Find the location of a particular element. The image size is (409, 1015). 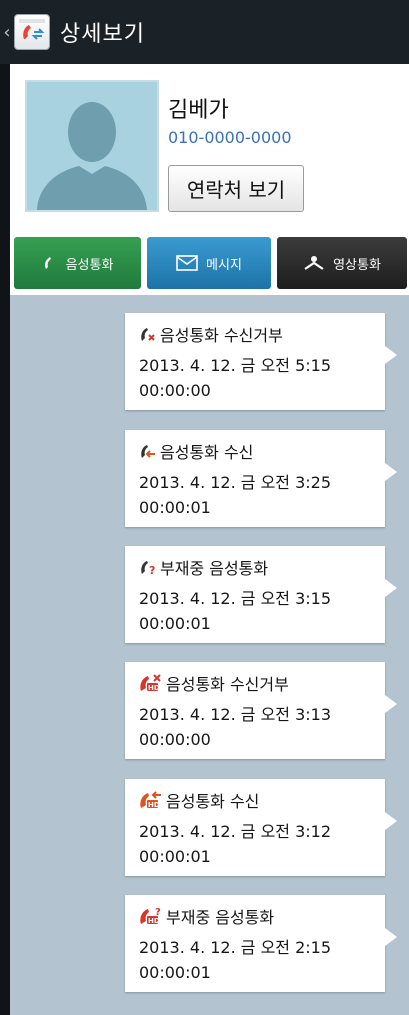

call-log-item: 음성통화 수신 2013. 4. 12. 금 오전 3:25 00:00:01 is located at coordinates (261, 478).